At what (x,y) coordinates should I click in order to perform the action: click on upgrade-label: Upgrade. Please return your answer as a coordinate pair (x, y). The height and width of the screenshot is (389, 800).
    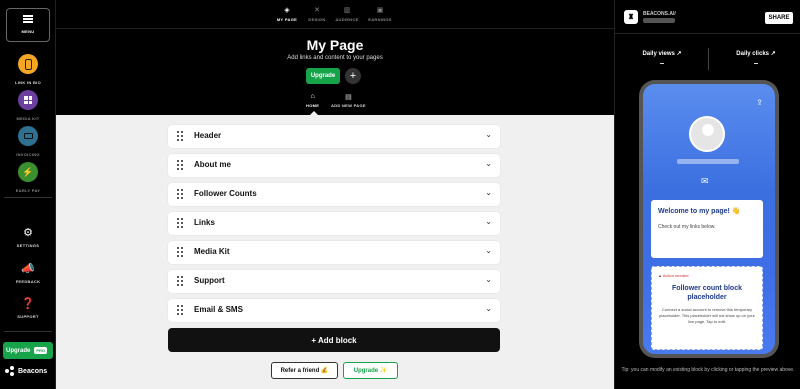
    Looking at the image, I should click on (18, 350).